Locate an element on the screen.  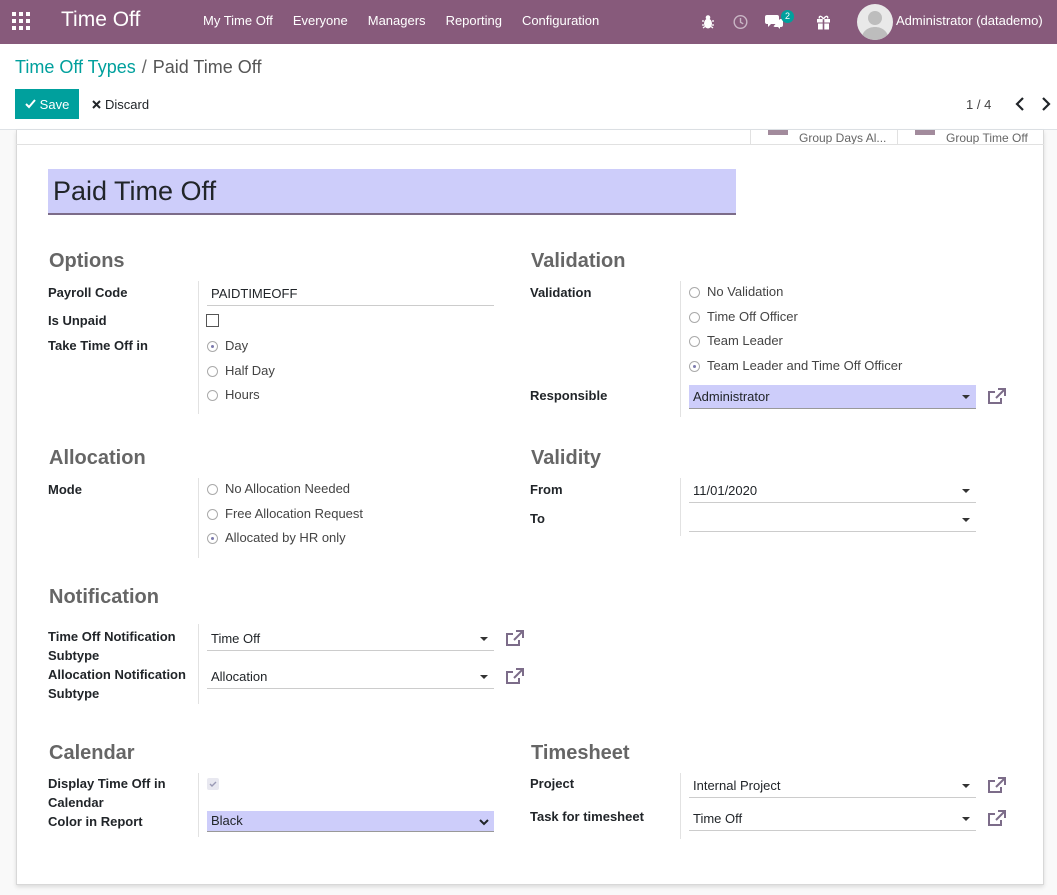
name-input is located at coordinates (392, 192).